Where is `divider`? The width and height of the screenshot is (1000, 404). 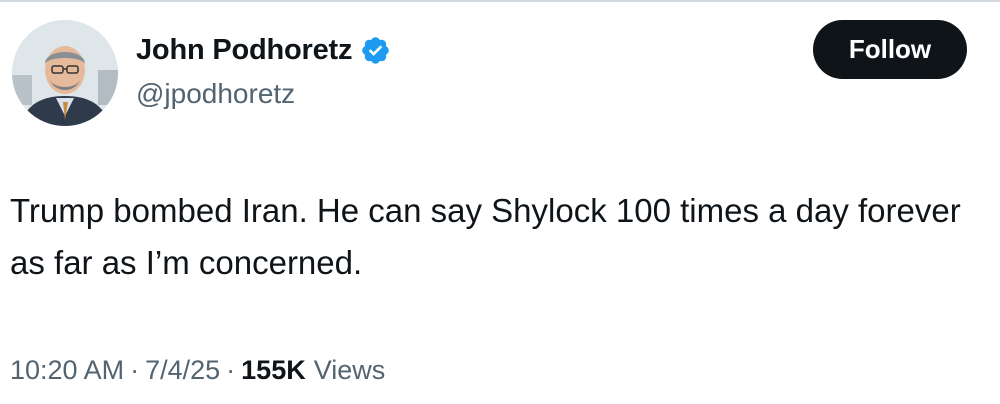 divider is located at coordinates (500, 1).